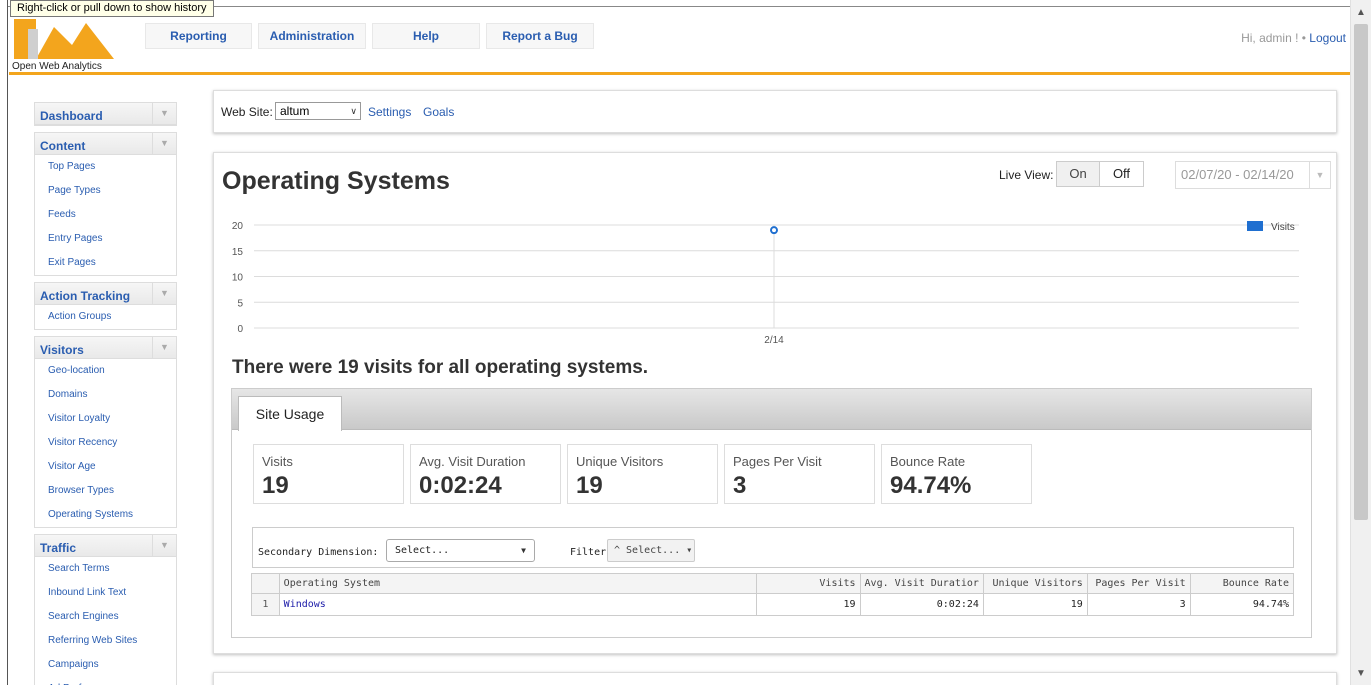  What do you see at coordinates (105, 215) in the screenshot?
I see `sidebar-item-feeds: Feeds` at bounding box center [105, 215].